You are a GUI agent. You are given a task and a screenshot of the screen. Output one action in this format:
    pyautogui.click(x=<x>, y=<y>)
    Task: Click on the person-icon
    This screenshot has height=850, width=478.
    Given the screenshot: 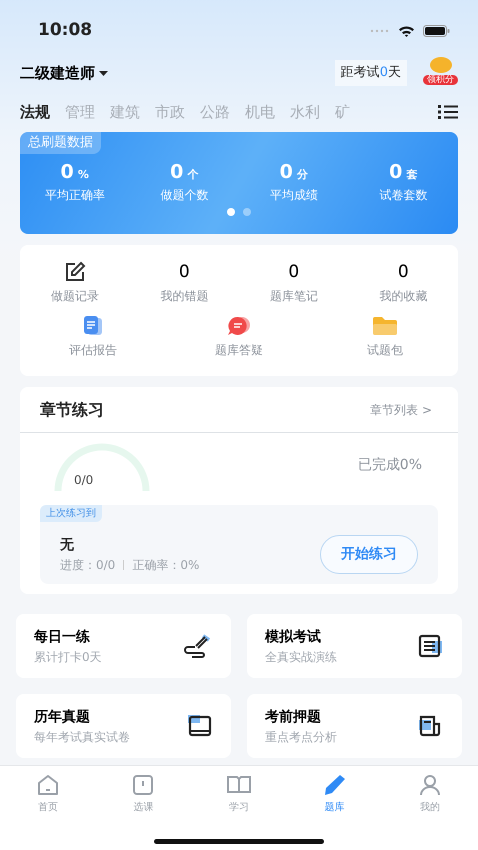 What is the action you would take?
    pyautogui.click(x=430, y=785)
    